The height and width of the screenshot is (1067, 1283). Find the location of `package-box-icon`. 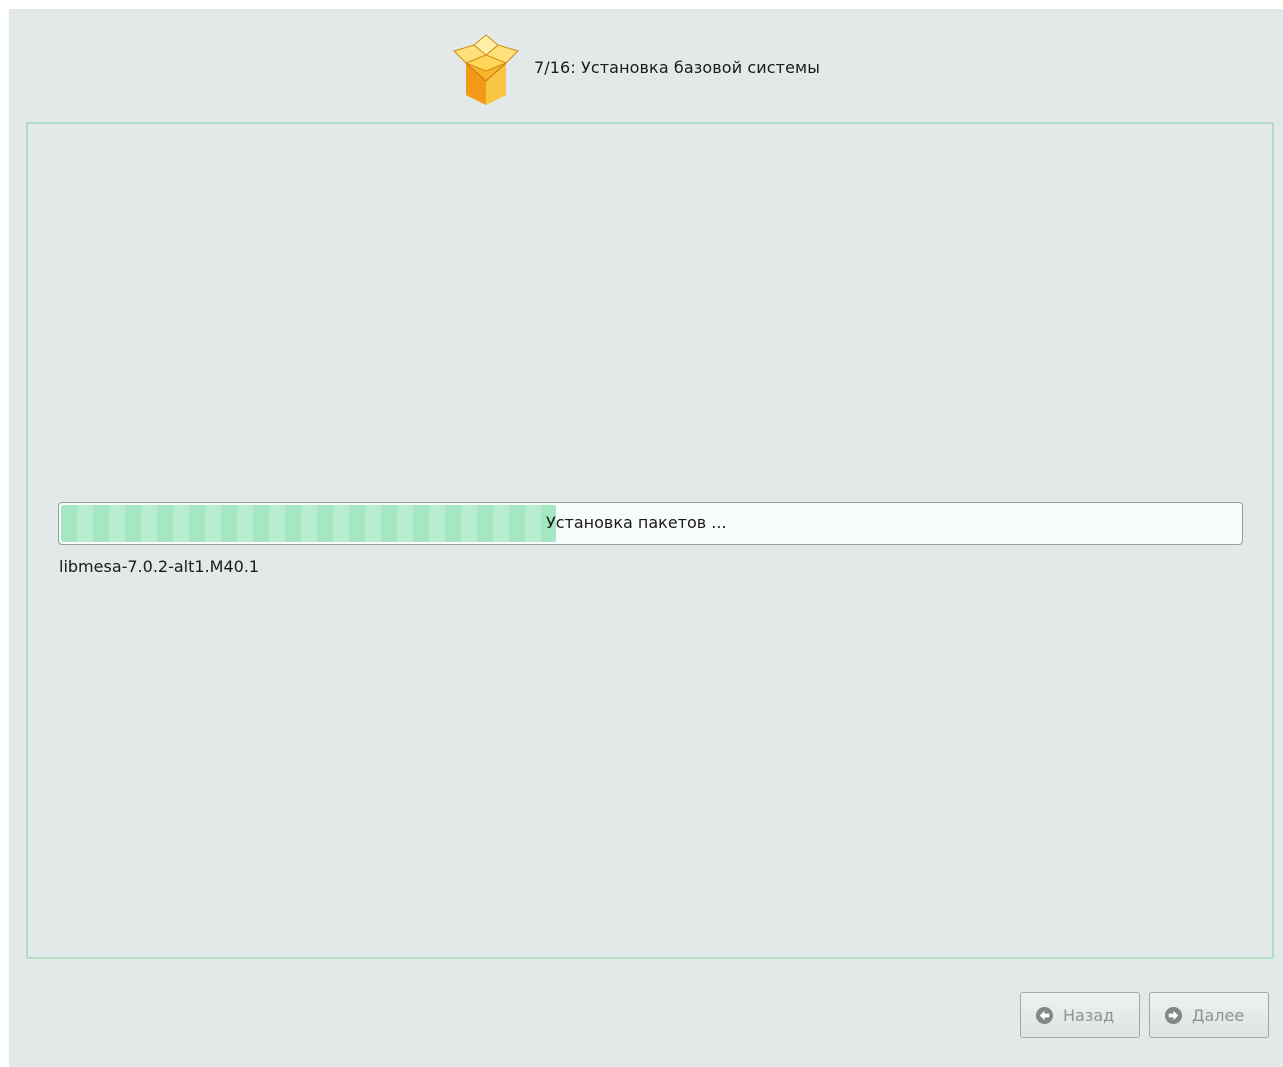

package-box-icon is located at coordinates (486, 69).